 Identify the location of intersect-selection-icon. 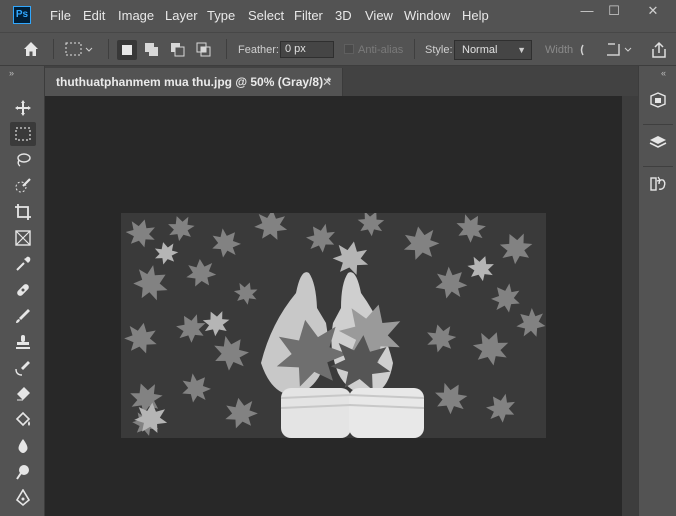
(204, 50).